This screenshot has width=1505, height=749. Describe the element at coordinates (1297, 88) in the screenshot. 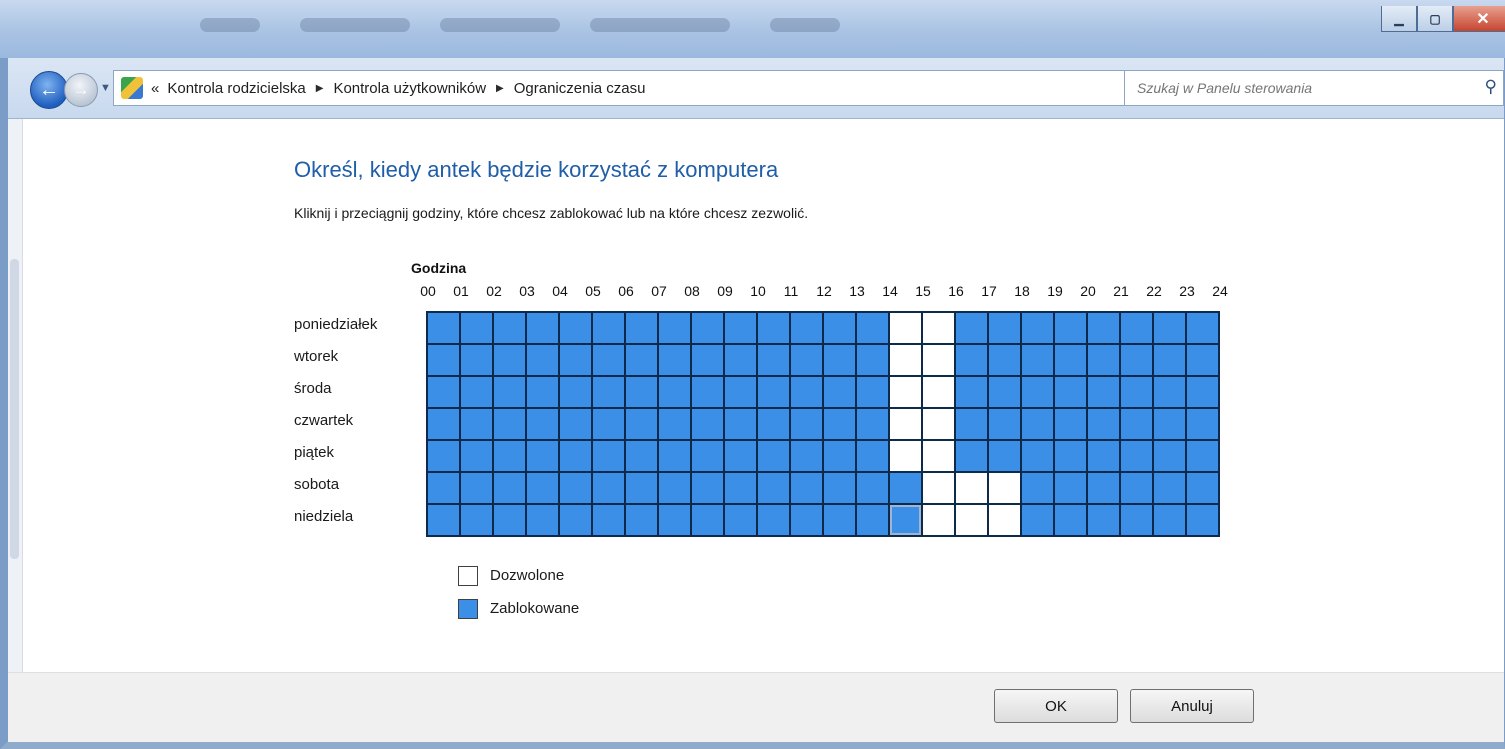

I see `search-input` at that location.